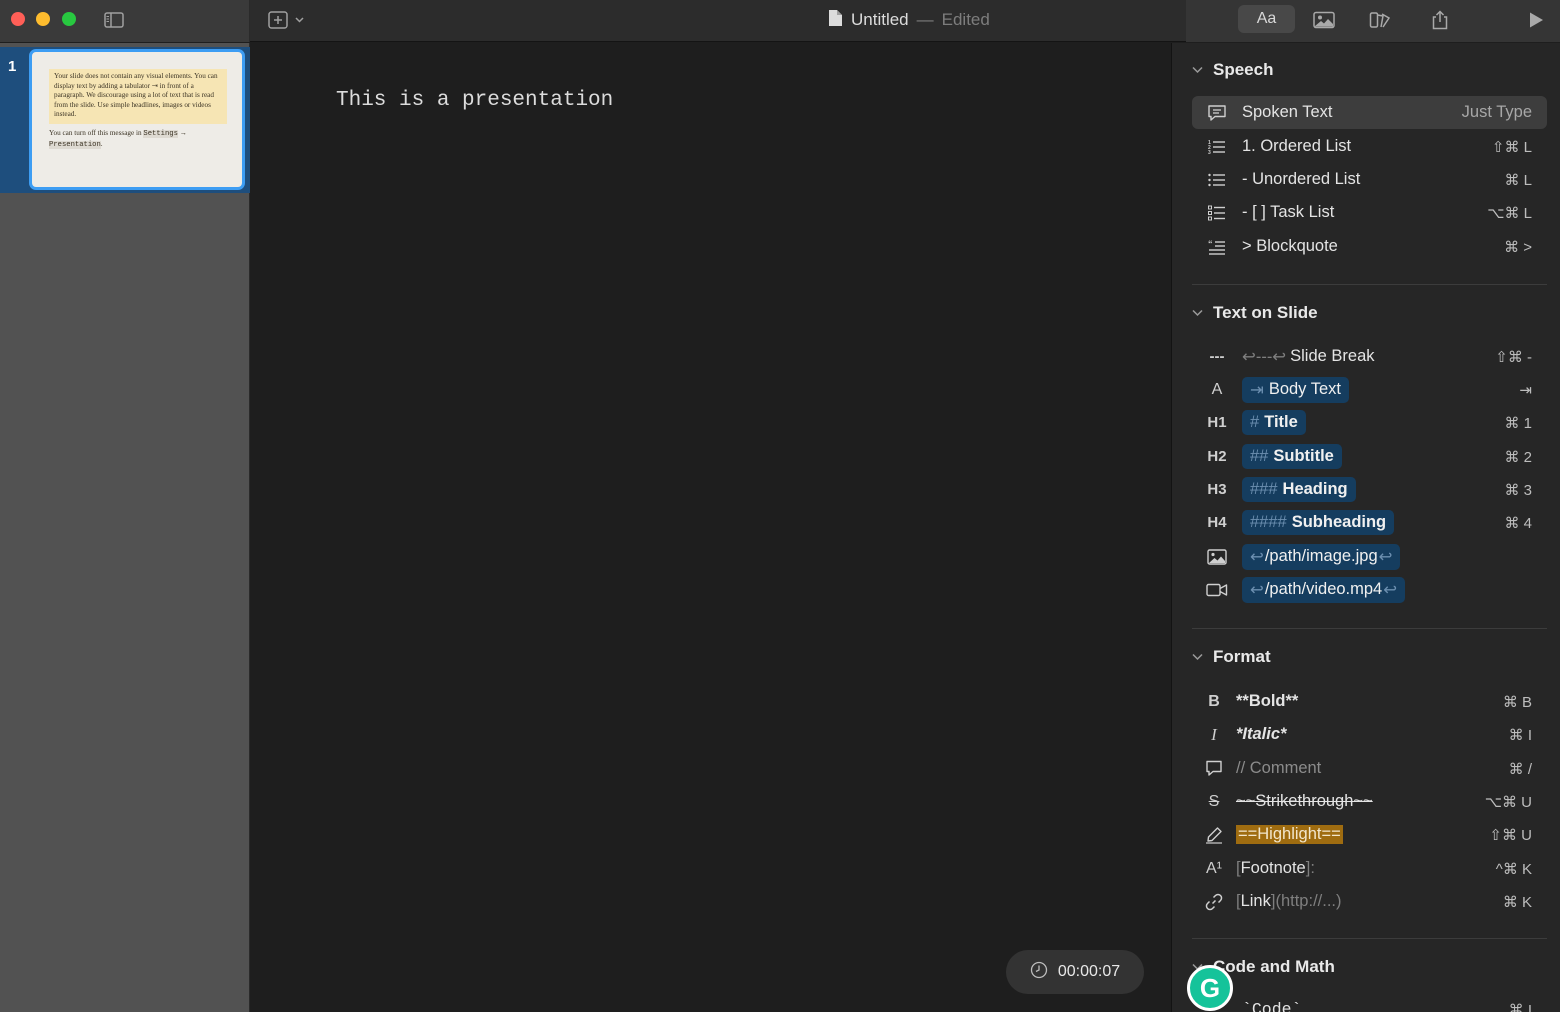 The image size is (1560, 1012). What do you see at coordinates (18, 19) in the screenshot?
I see `close-window-button` at bounding box center [18, 19].